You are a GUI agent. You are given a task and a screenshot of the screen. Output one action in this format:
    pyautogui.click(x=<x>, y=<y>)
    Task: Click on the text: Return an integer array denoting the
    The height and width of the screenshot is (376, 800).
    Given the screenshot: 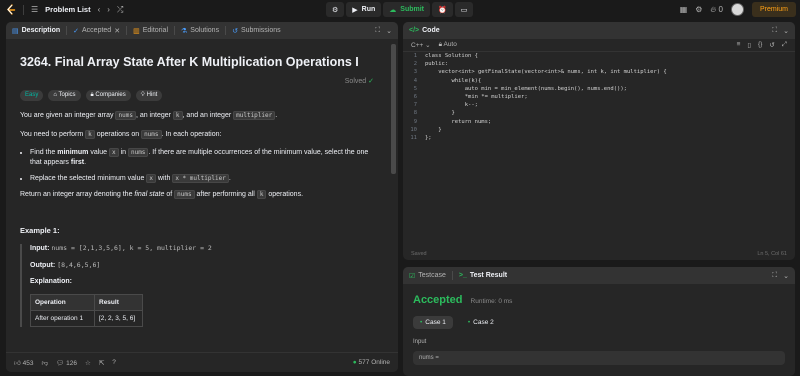 What is the action you would take?
    pyautogui.click(x=77, y=194)
    